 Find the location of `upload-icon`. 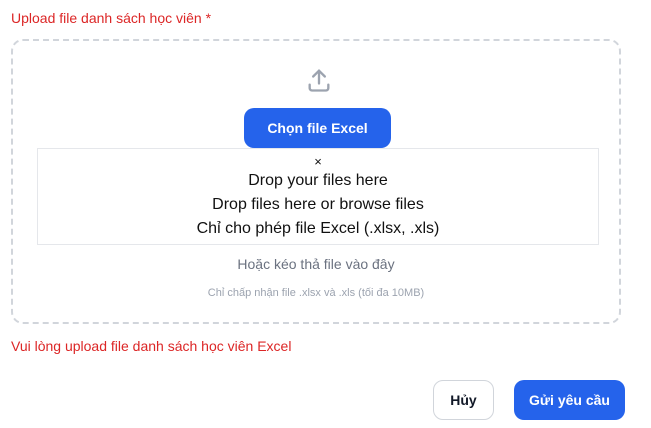

upload-icon is located at coordinates (319, 80).